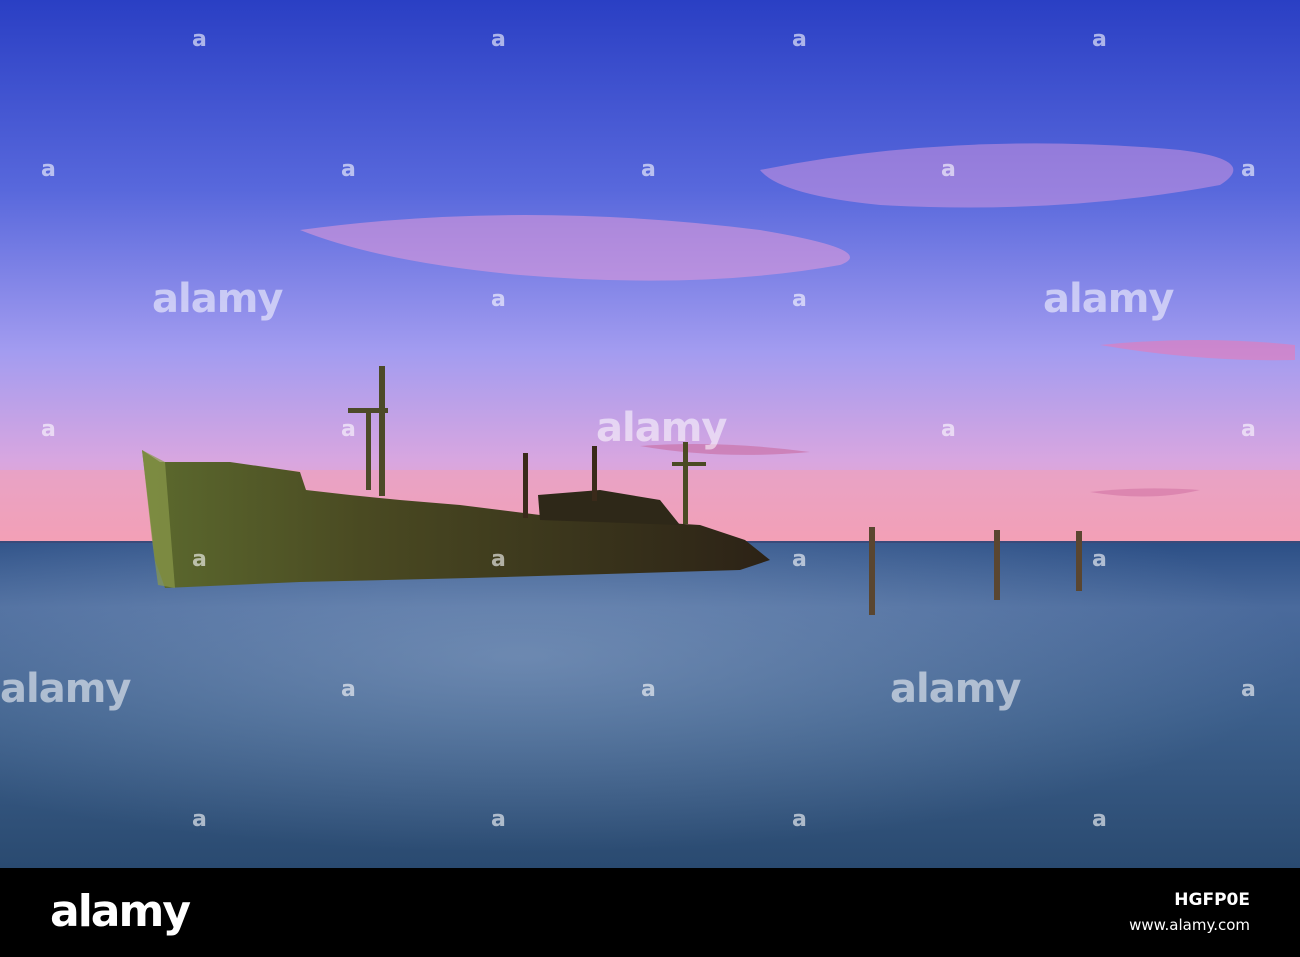  I want to click on site-url: www.alamy.com, so click(1189, 925).